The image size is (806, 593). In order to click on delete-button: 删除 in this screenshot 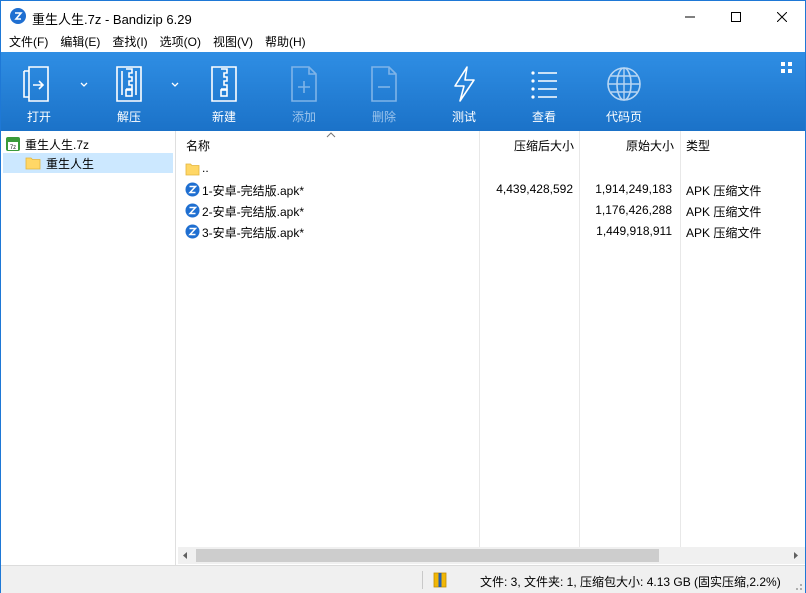, I will do `click(384, 91)`.